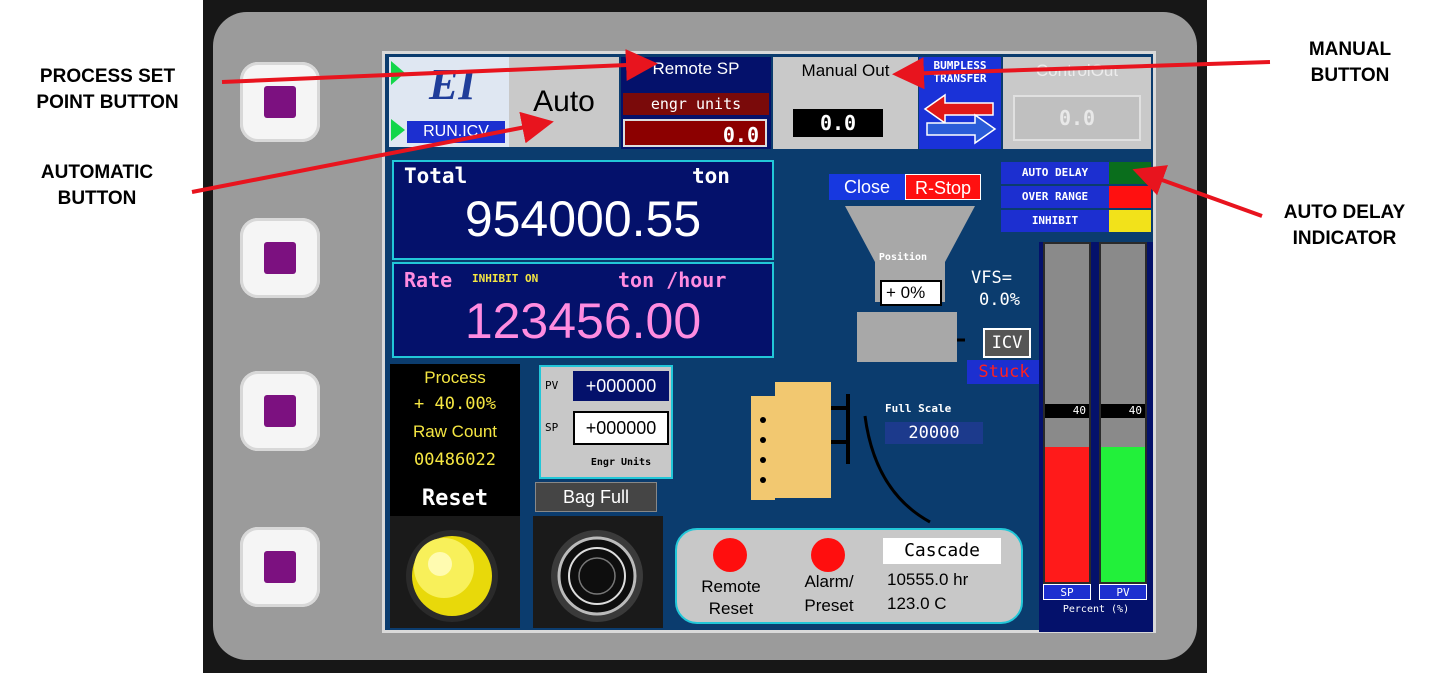  Describe the element at coordinates (372, 152) in the screenshot. I see `arrow-automatic` at that location.